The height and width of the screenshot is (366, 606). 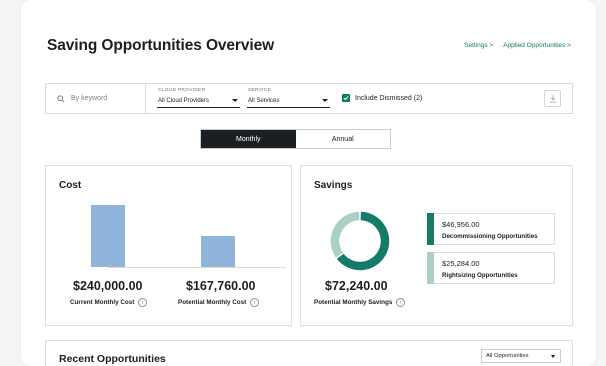 I want to click on search-input: By keyword, so click(x=96, y=98).